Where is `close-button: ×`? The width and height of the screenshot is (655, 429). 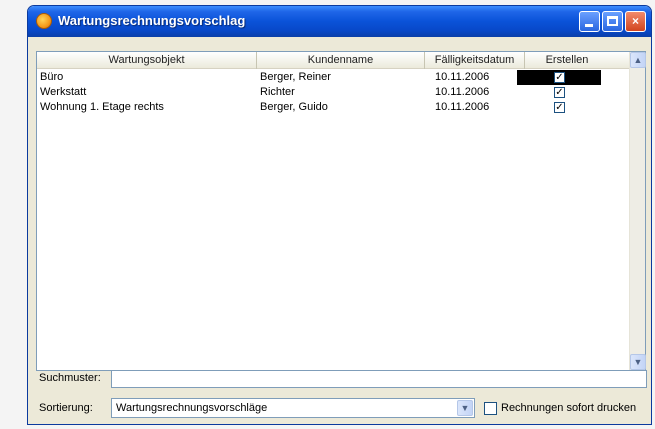
close-button: × is located at coordinates (635, 21).